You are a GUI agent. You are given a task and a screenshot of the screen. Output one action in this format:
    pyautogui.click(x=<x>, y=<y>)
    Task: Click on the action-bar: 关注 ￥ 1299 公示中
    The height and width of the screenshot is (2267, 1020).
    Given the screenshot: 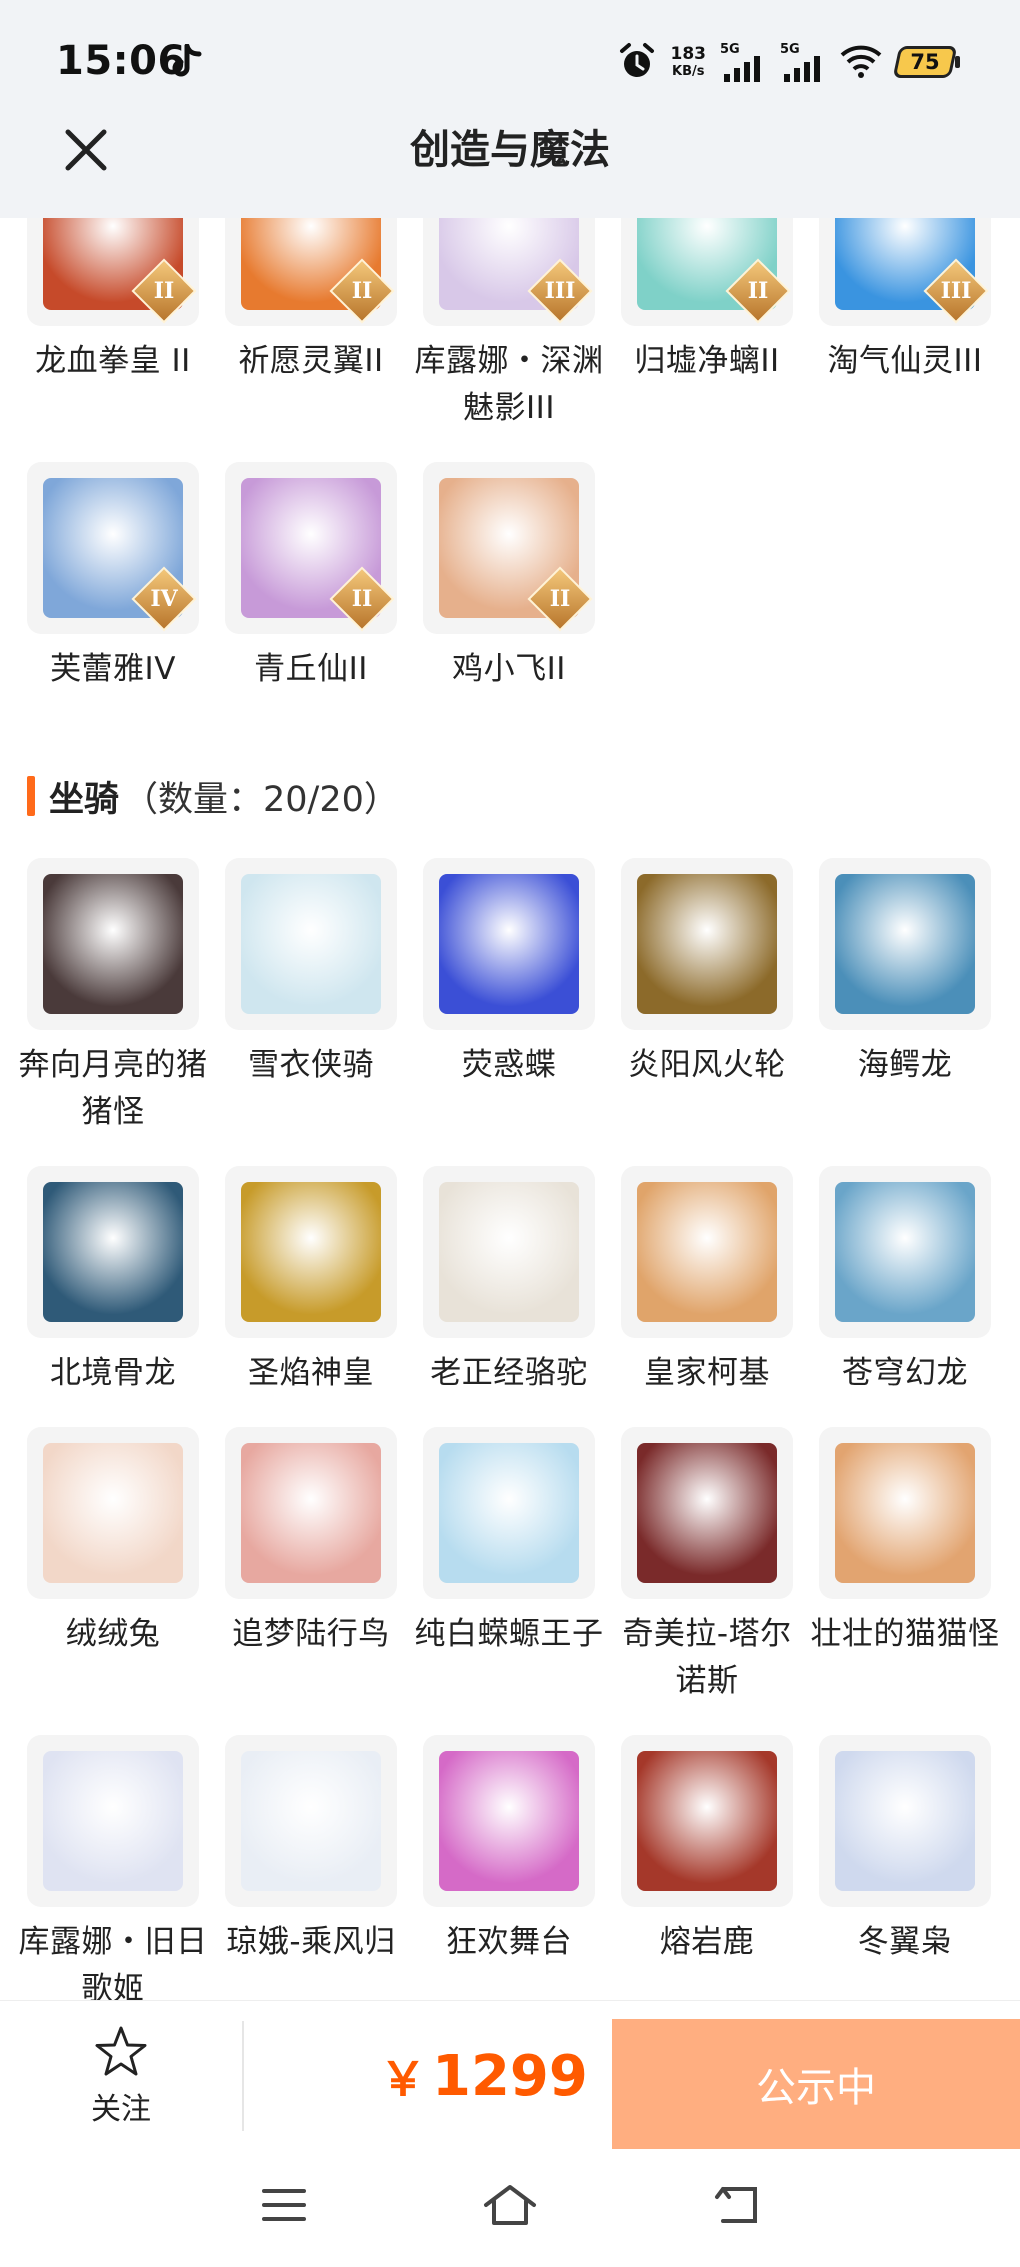 What is the action you would take?
    pyautogui.click(x=510, y=2075)
    